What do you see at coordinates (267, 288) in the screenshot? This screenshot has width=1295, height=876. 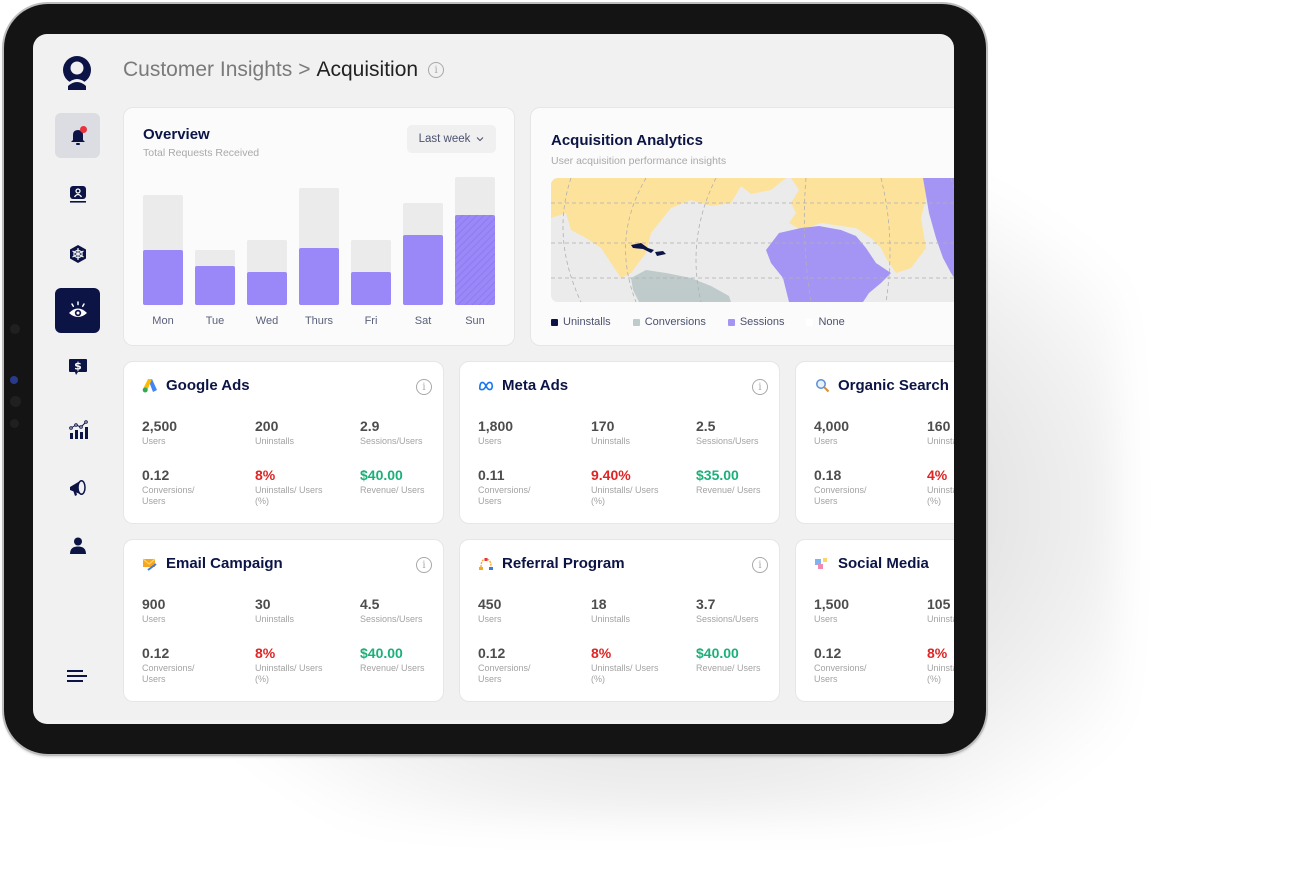 I see `bar-received-wed` at bounding box center [267, 288].